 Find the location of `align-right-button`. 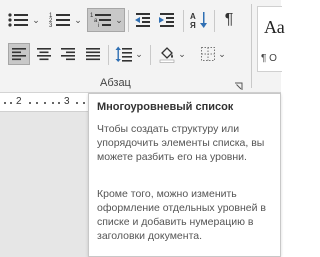

align-right-button is located at coordinates (68, 54).